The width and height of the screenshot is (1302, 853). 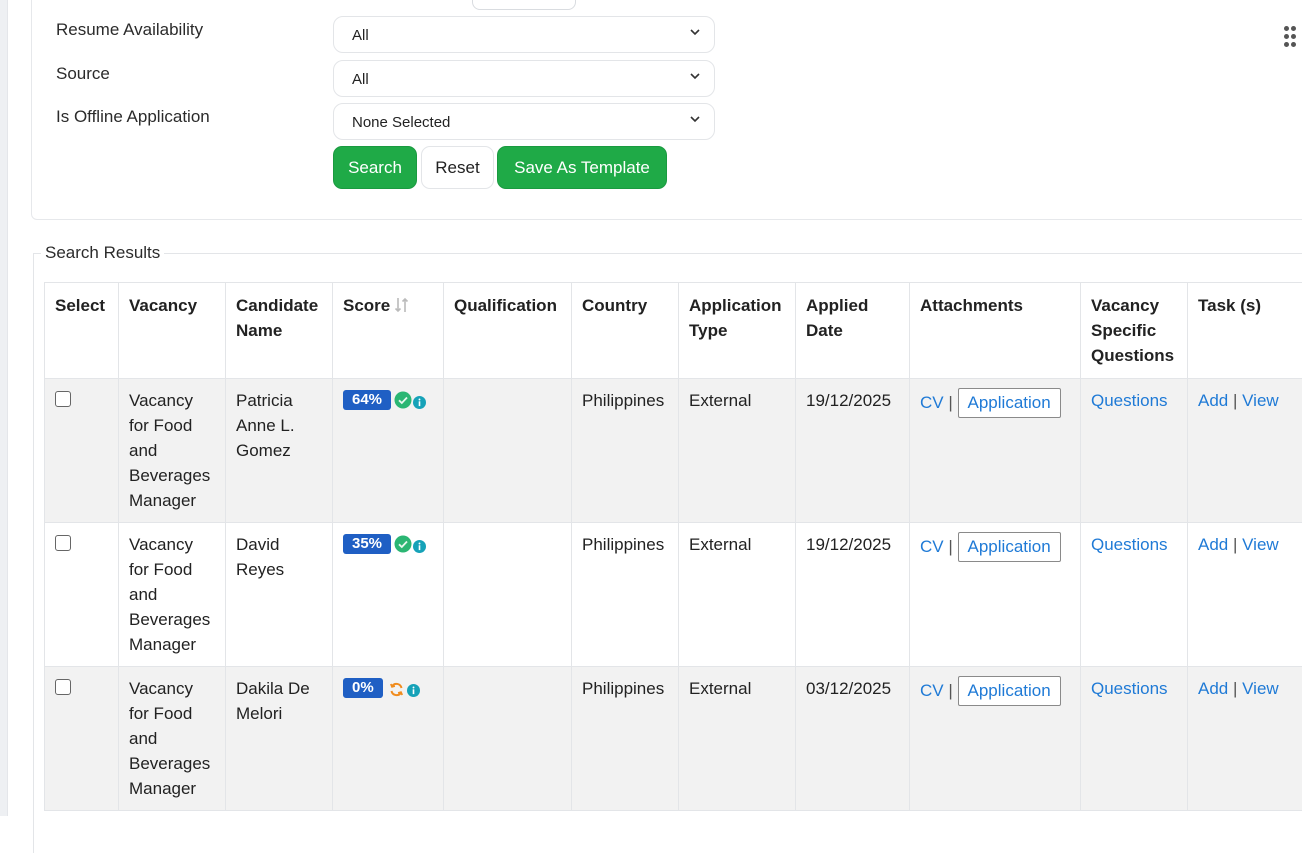 What do you see at coordinates (279, 739) in the screenshot?
I see `candidate-name-cell: Dakila De Melori` at bounding box center [279, 739].